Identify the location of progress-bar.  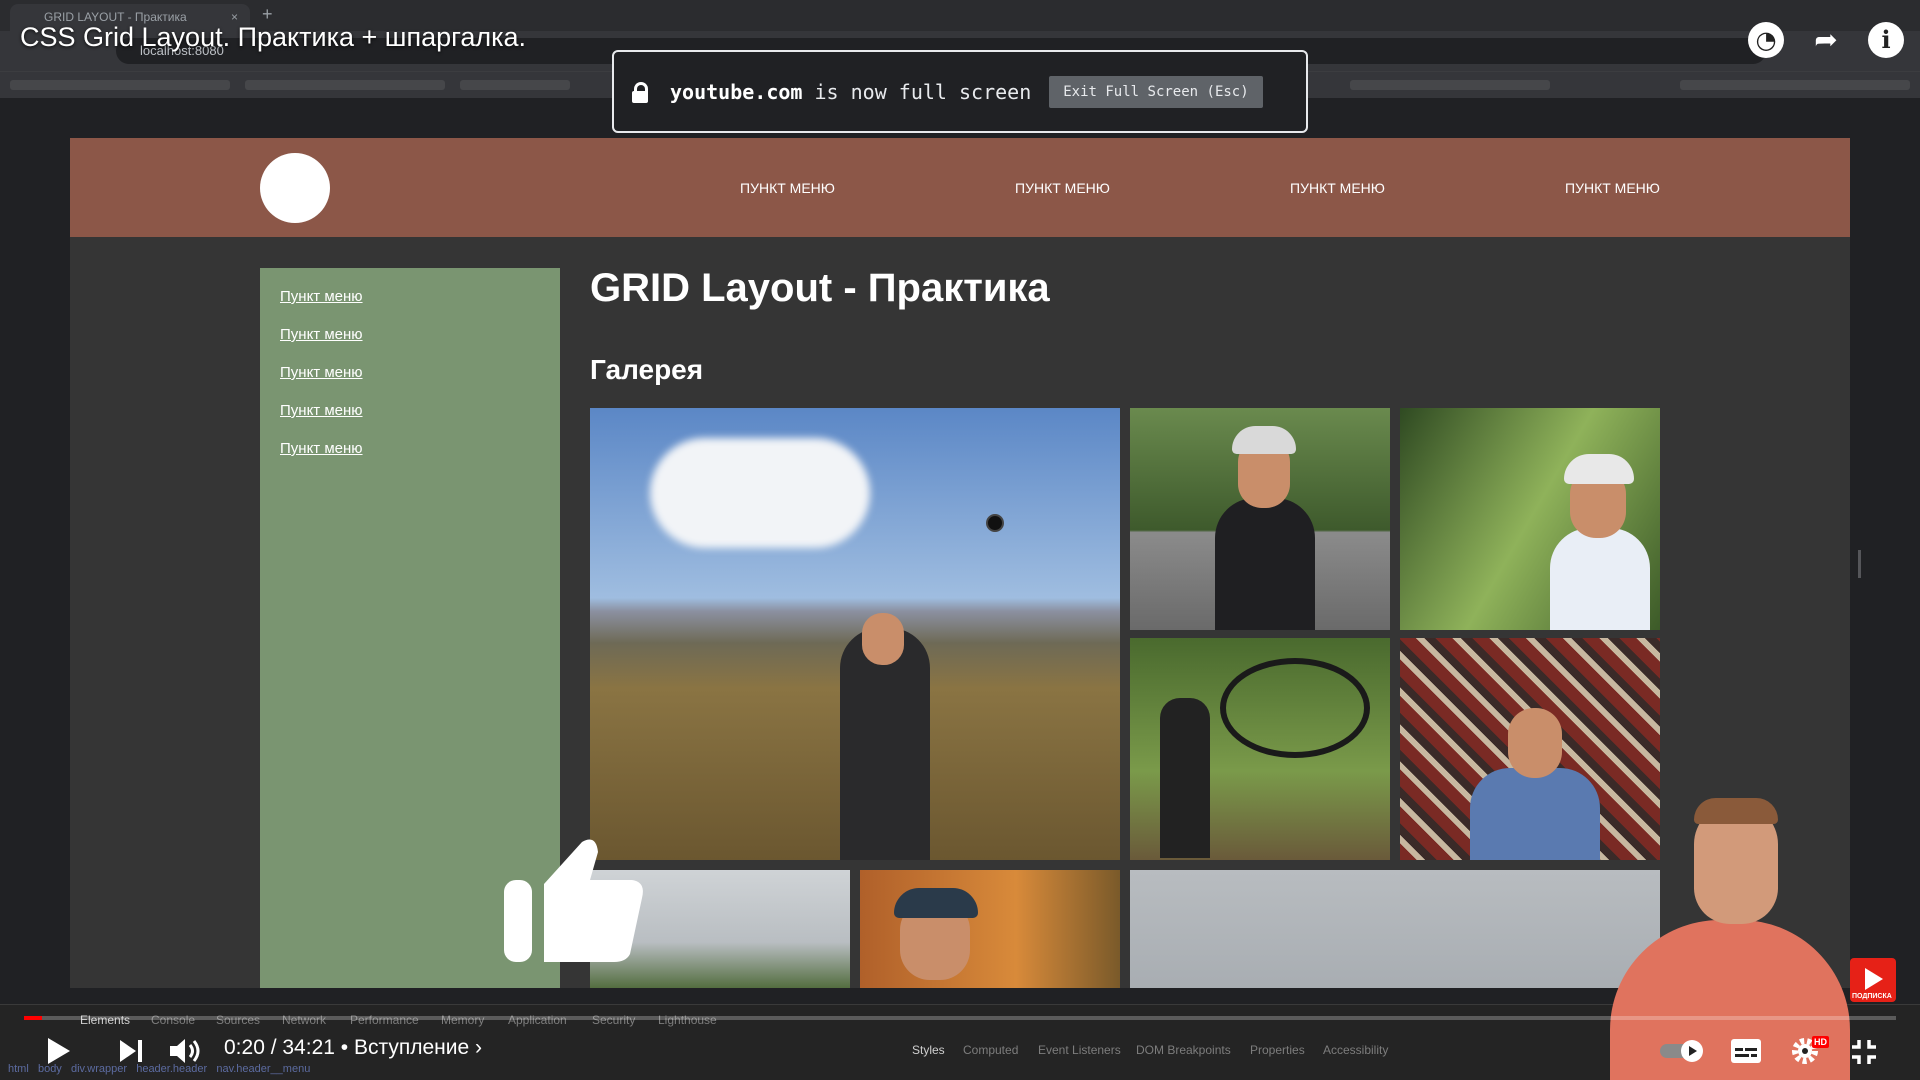
(960, 1018).